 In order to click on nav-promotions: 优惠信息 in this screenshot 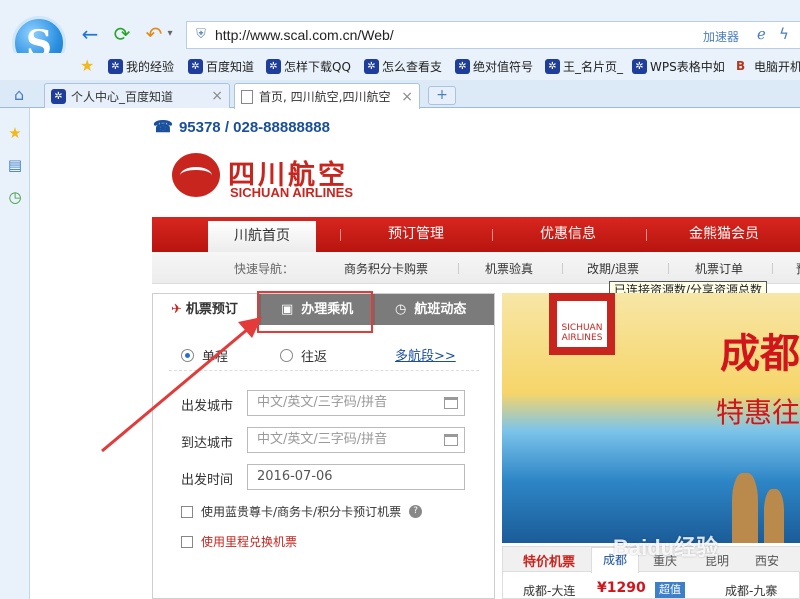, I will do `click(568, 234)`.